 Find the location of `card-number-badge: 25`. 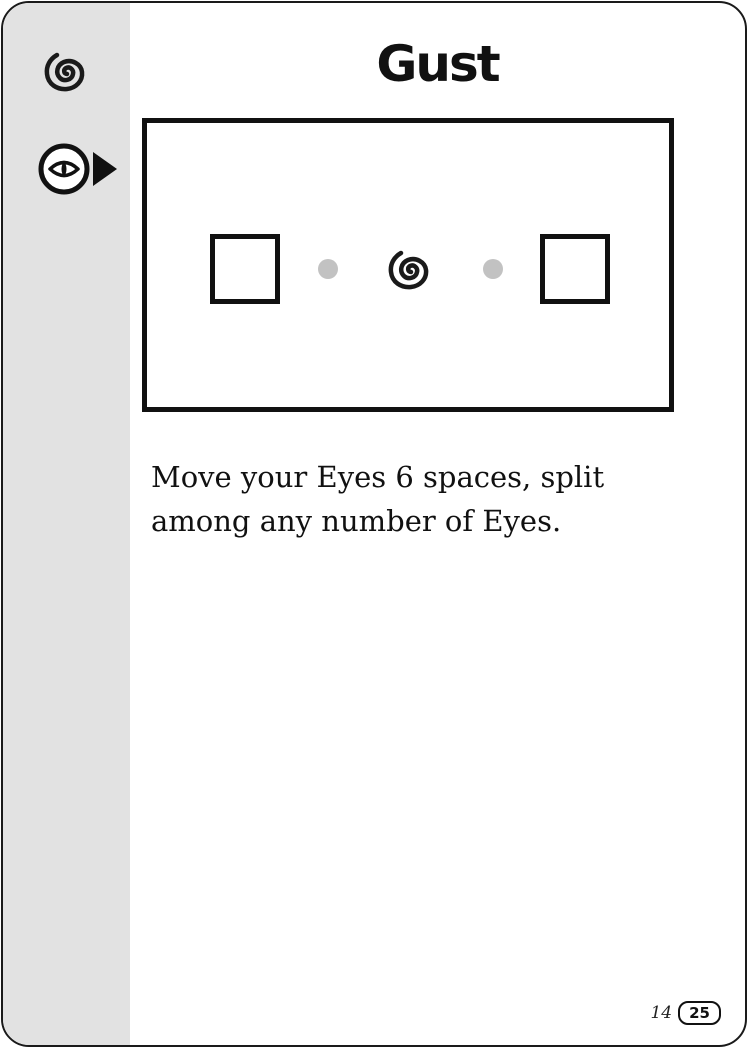

card-number-badge: 25 is located at coordinates (699, 1013).